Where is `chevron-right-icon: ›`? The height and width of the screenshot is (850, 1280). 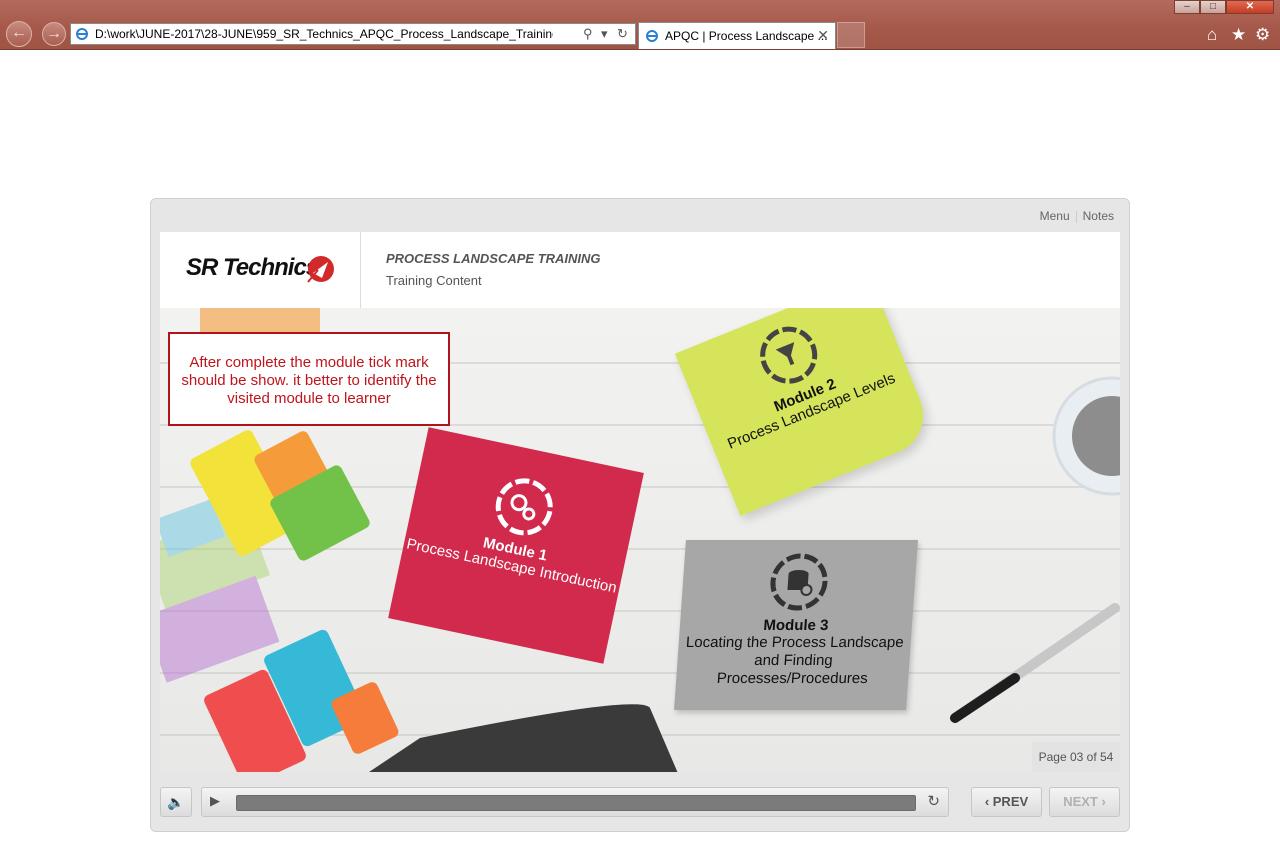 chevron-right-icon: › is located at coordinates (1101, 801).